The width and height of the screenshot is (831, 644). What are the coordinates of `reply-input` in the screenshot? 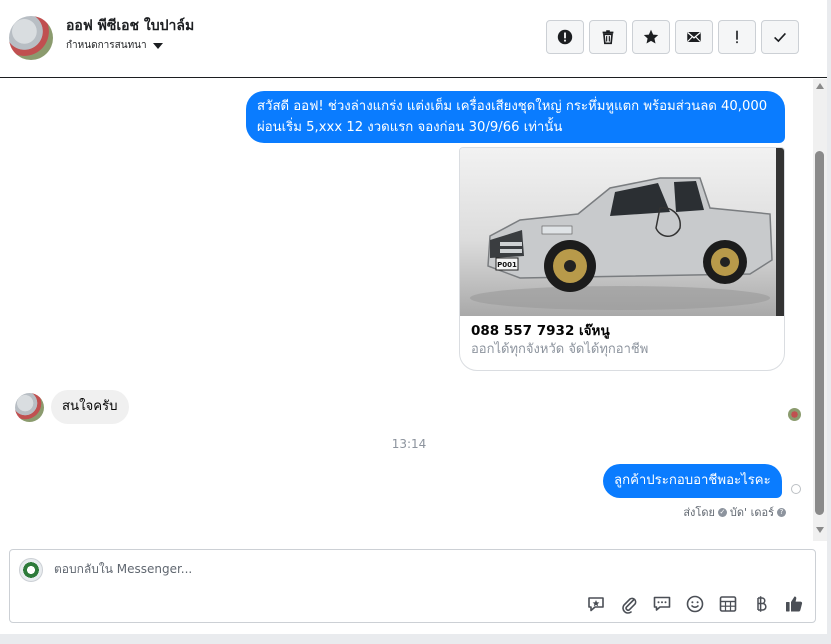 It's located at (354, 569).